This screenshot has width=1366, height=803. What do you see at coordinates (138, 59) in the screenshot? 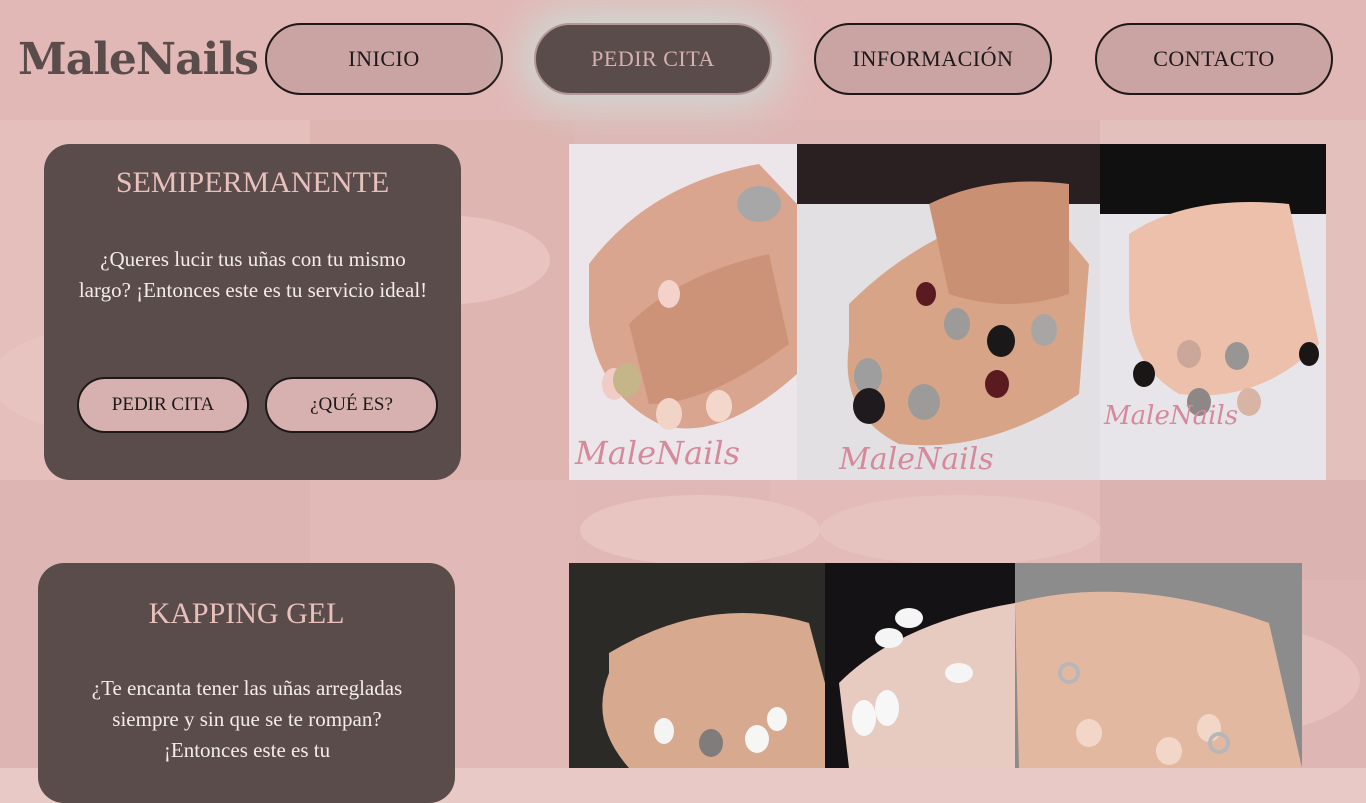
I see `site-logo: MaleNails` at bounding box center [138, 59].